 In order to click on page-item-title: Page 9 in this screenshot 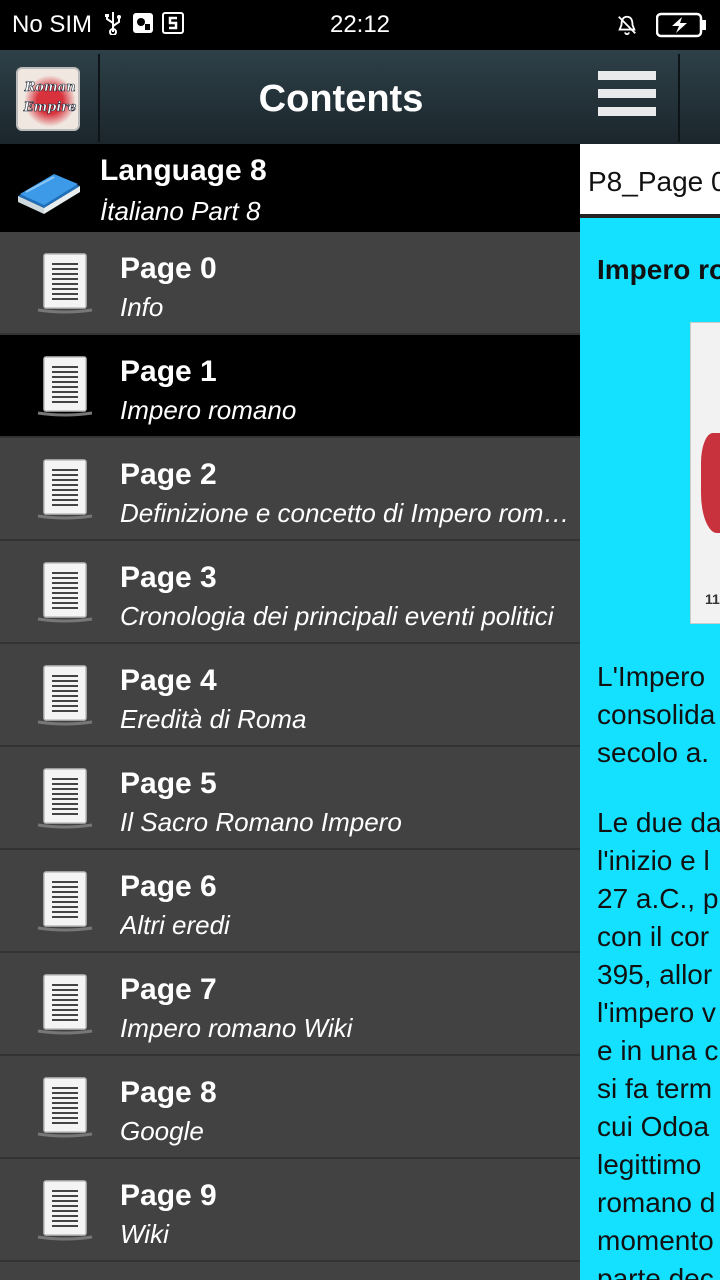, I will do `click(168, 1195)`.